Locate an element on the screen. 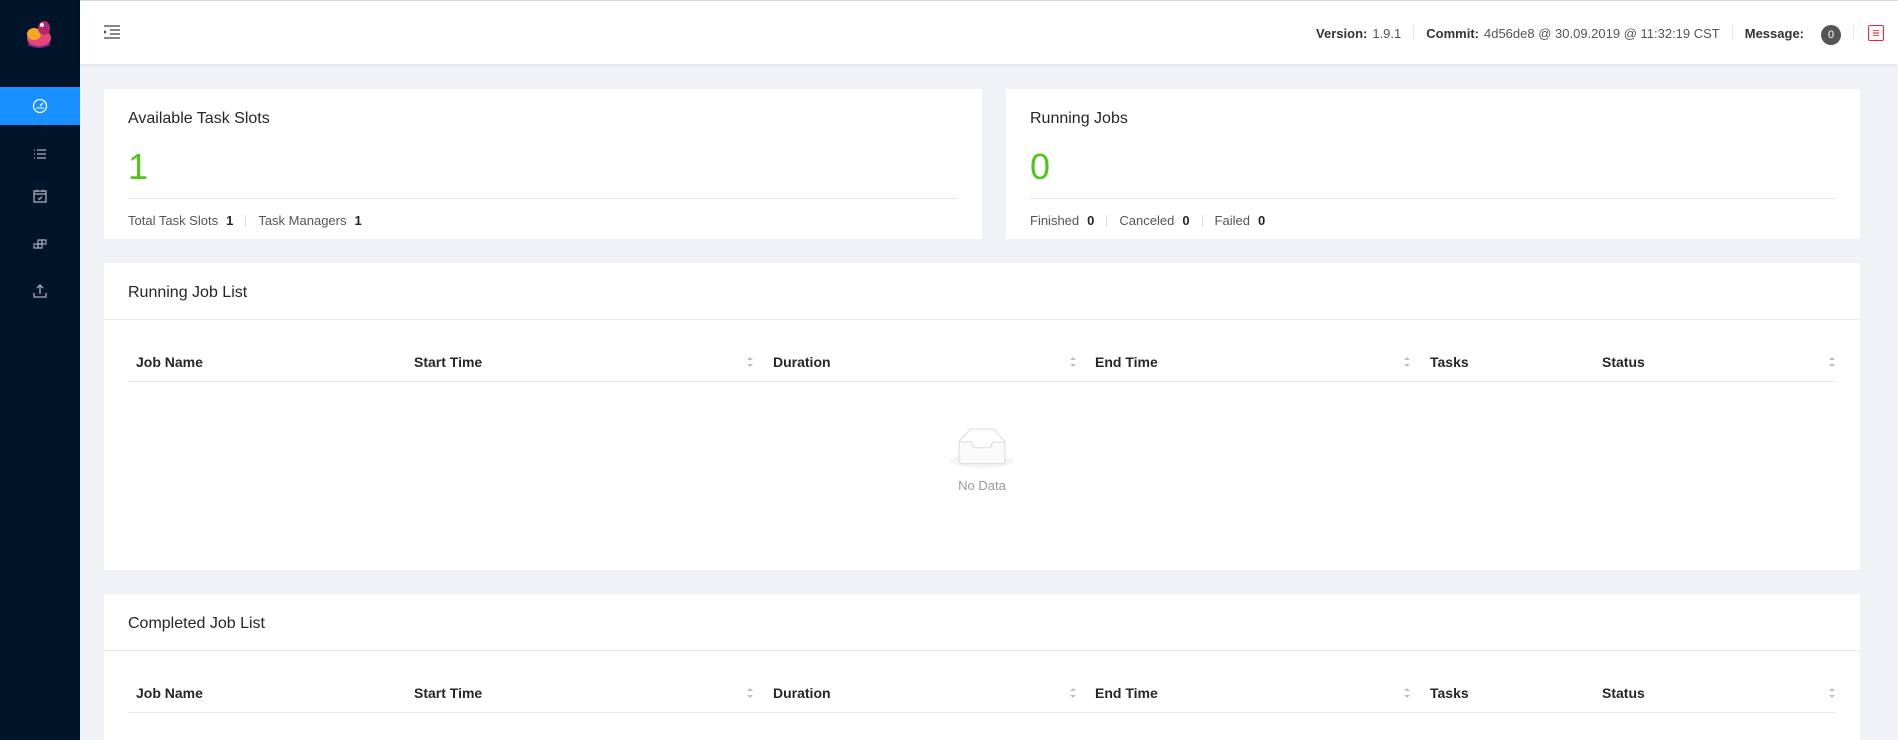  slot-stats: Total Task Slots 1 Task Managers 1 is located at coordinates (245, 220).